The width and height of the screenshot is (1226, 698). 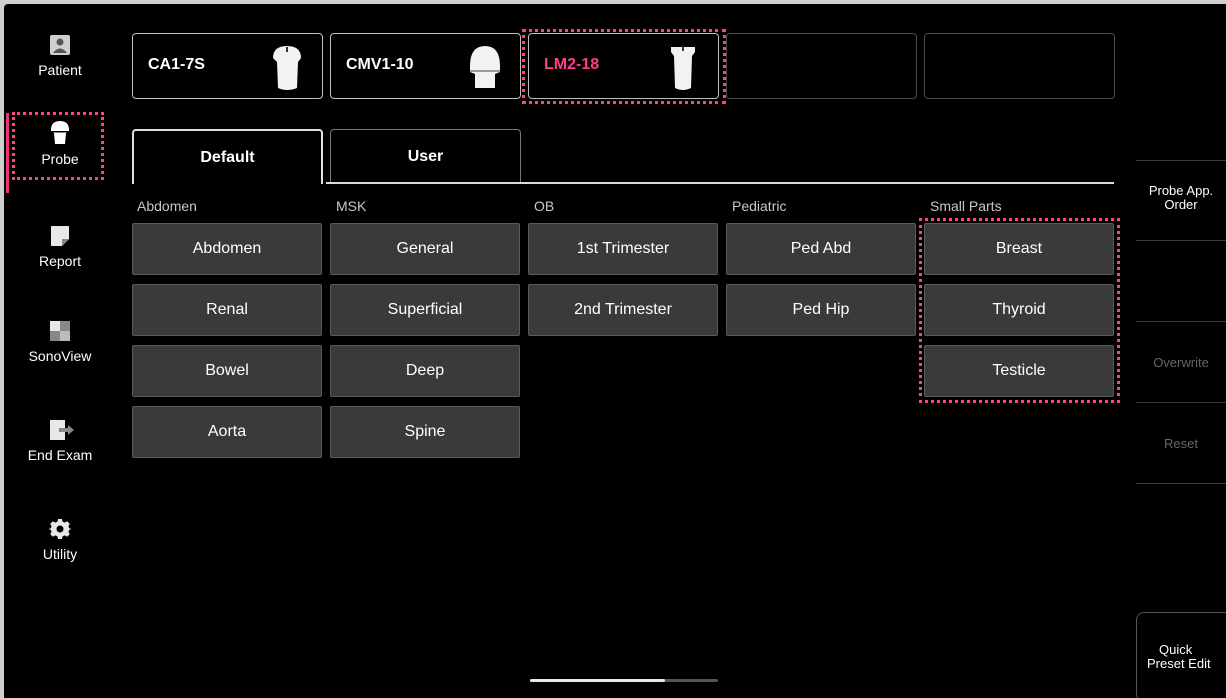 I want to click on quick-preset-edit-button: Quick Preset Edit, so click(x=1181, y=655).